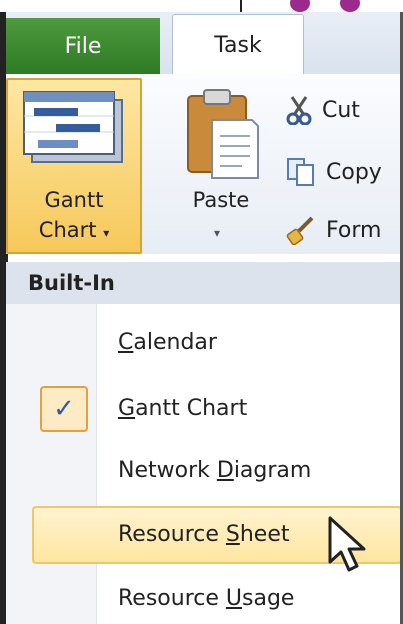  I want to click on format-painter-button: Form, so click(333, 230).